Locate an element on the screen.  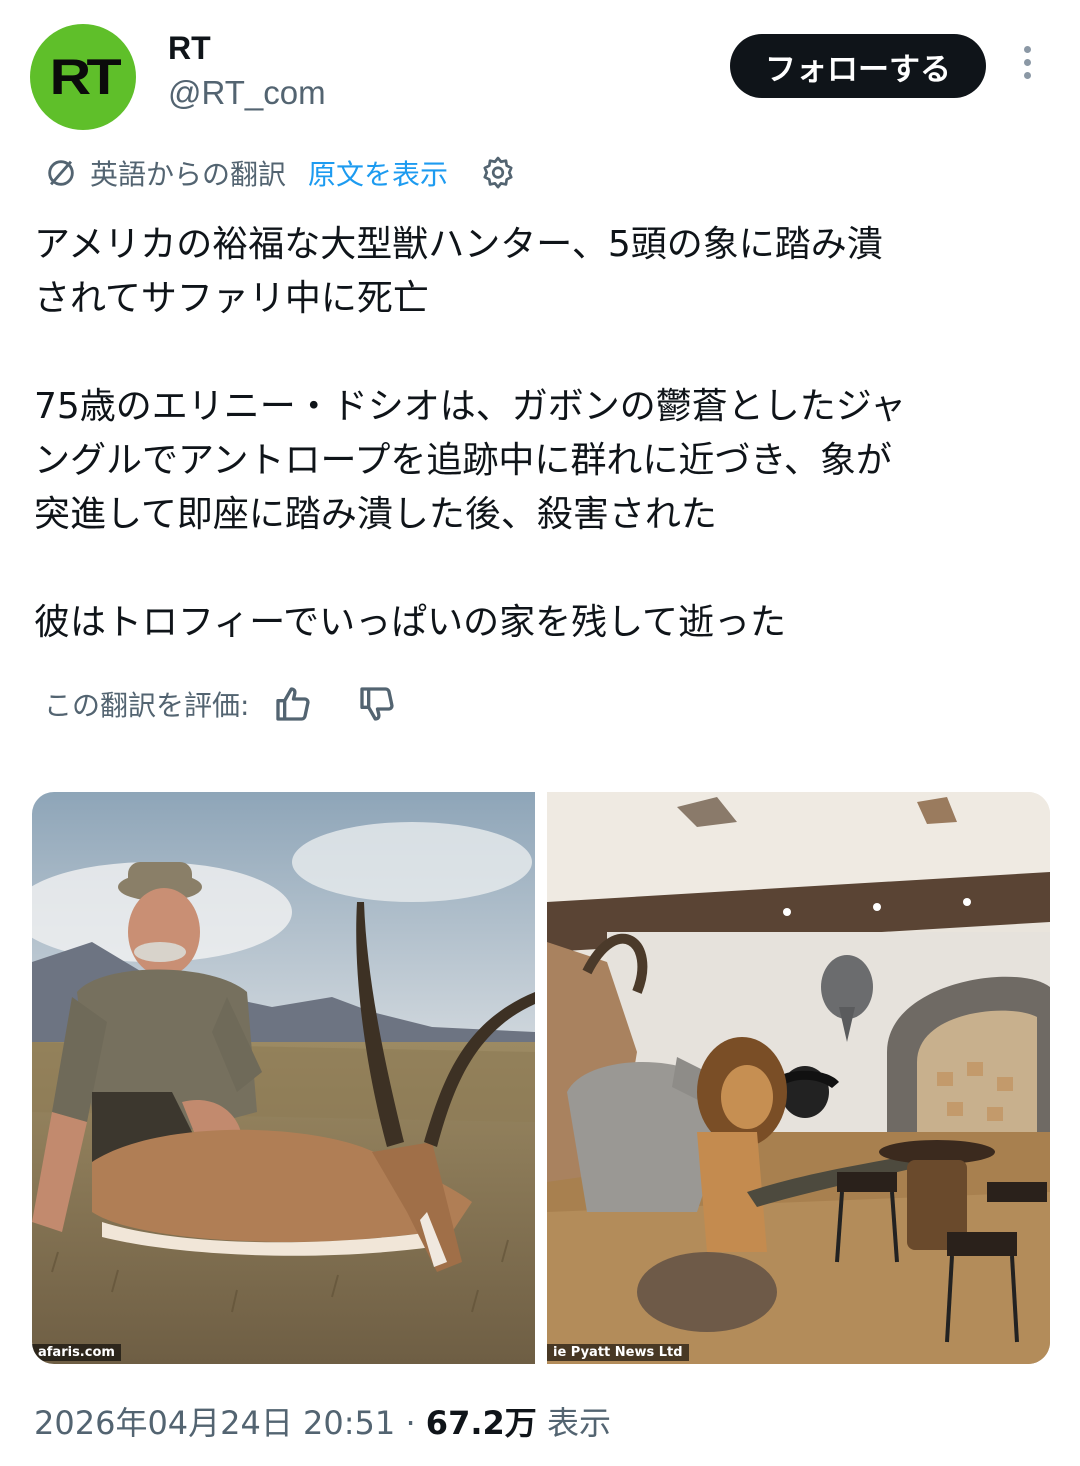
avatar: RT is located at coordinates (83, 77).